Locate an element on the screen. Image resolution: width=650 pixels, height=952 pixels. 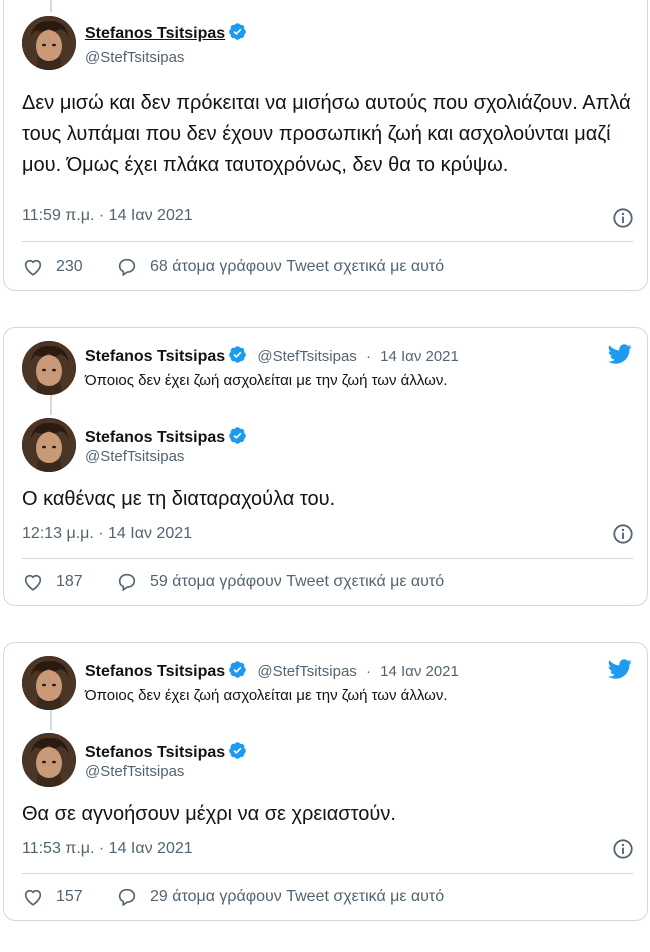
replies-label: 29 άτομα γράφουν Tweet σχετικά με αυτό is located at coordinates (297, 896).